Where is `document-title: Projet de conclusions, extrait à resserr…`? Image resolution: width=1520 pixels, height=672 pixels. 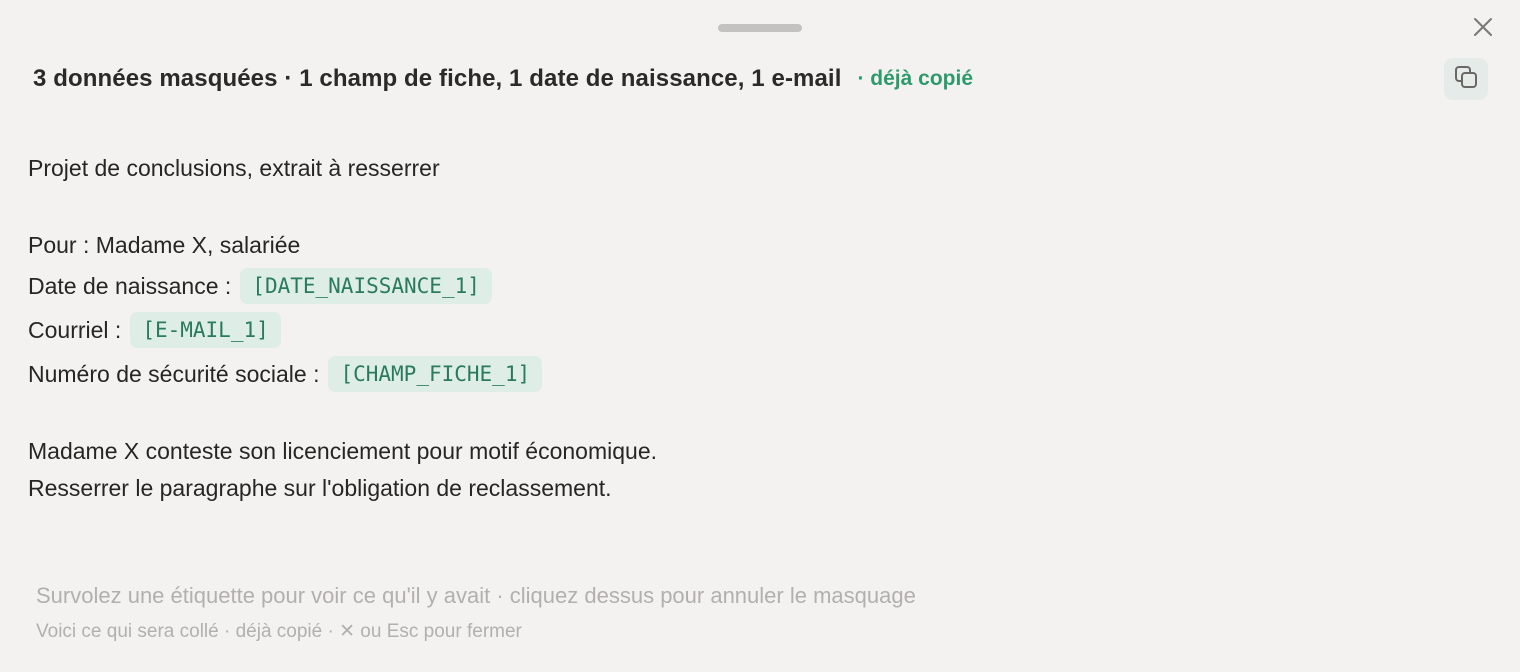 document-title: Projet de conclusions, extrait à resserr… is located at coordinates (234, 168).